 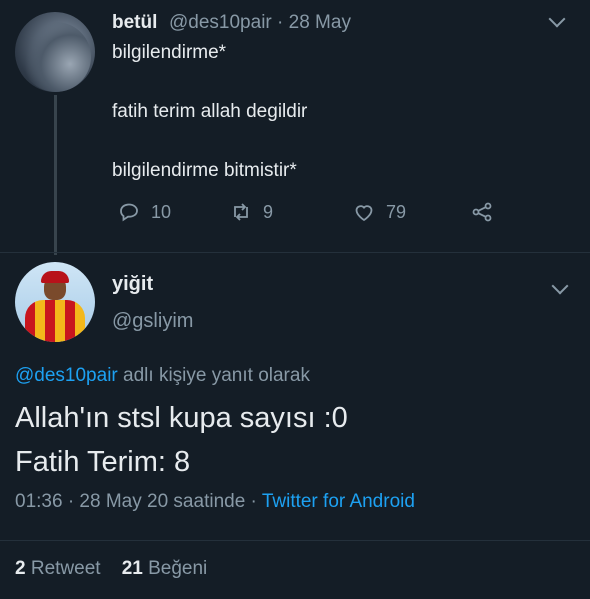 I want to click on author-handle: @des10pair, so click(x=220, y=22).